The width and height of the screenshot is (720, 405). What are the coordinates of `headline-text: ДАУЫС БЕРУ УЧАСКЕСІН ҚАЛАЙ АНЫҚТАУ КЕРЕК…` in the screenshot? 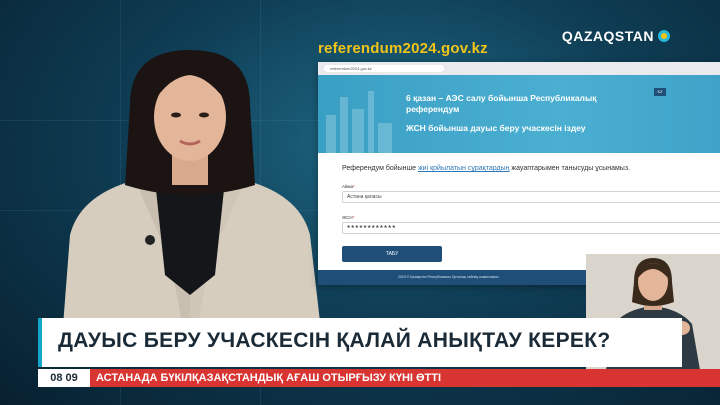 It's located at (334, 340).